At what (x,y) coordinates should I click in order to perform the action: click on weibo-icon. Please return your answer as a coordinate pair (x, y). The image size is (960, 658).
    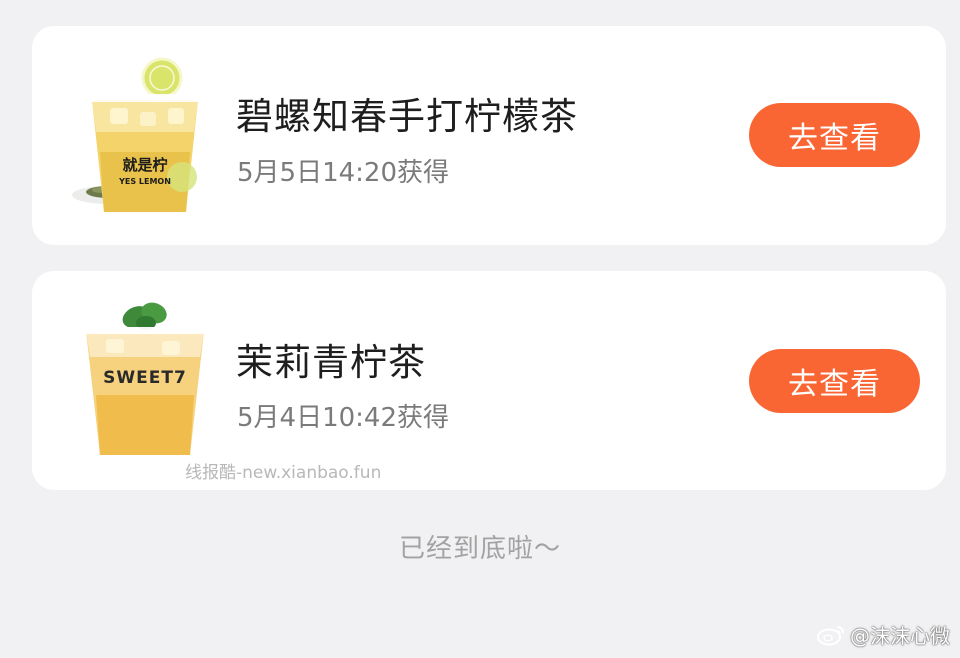
    Looking at the image, I should click on (830, 635).